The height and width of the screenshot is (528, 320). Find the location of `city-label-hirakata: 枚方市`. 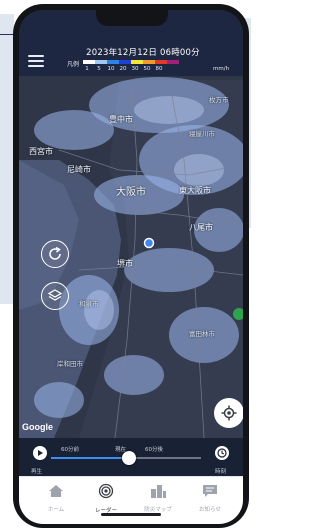

city-label-hirakata: 枚方市 is located at coordinates (219, 100).